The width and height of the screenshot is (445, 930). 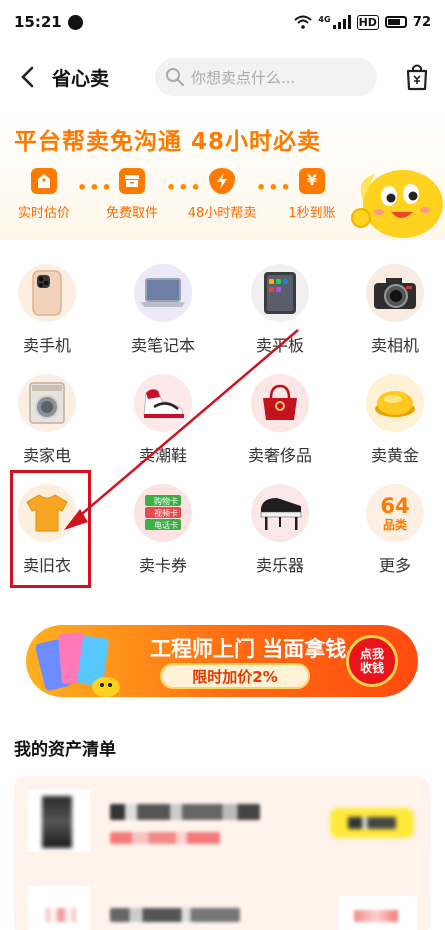 I want to click on promo-title: 工程师上门 当面拿钱, so click(x=248, y=649).